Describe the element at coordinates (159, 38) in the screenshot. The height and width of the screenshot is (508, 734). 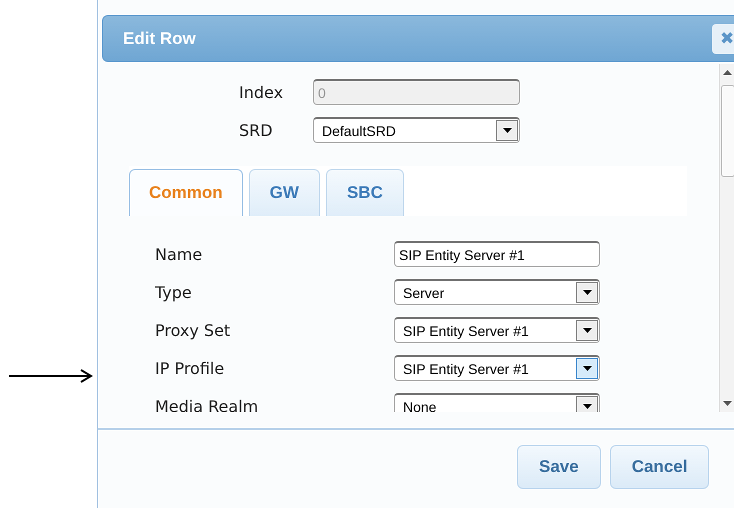
I see `dialog-title: Edit Row` at that location.